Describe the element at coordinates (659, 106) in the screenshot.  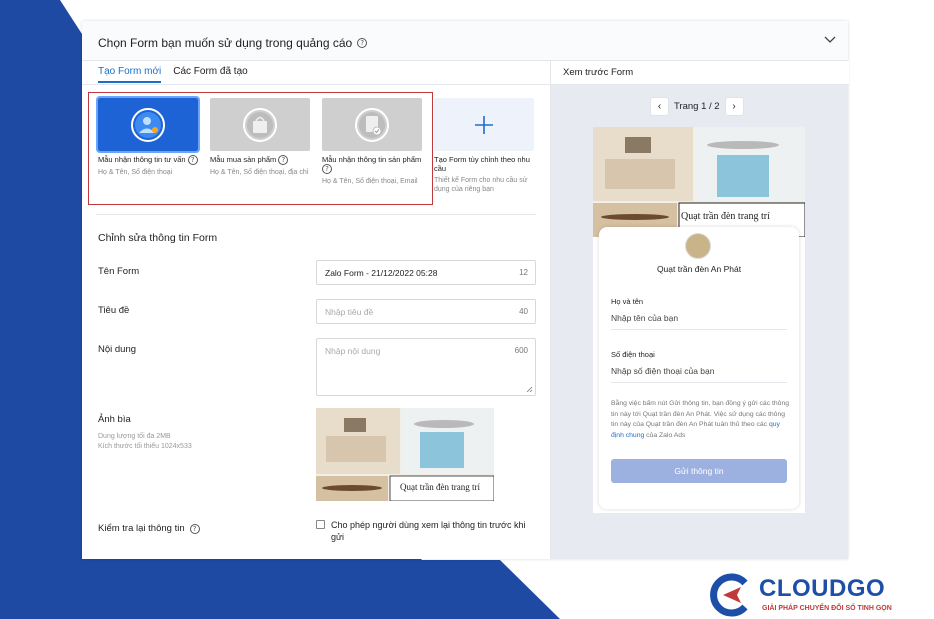
I see `chevron-left-icon: ‹` at that location.